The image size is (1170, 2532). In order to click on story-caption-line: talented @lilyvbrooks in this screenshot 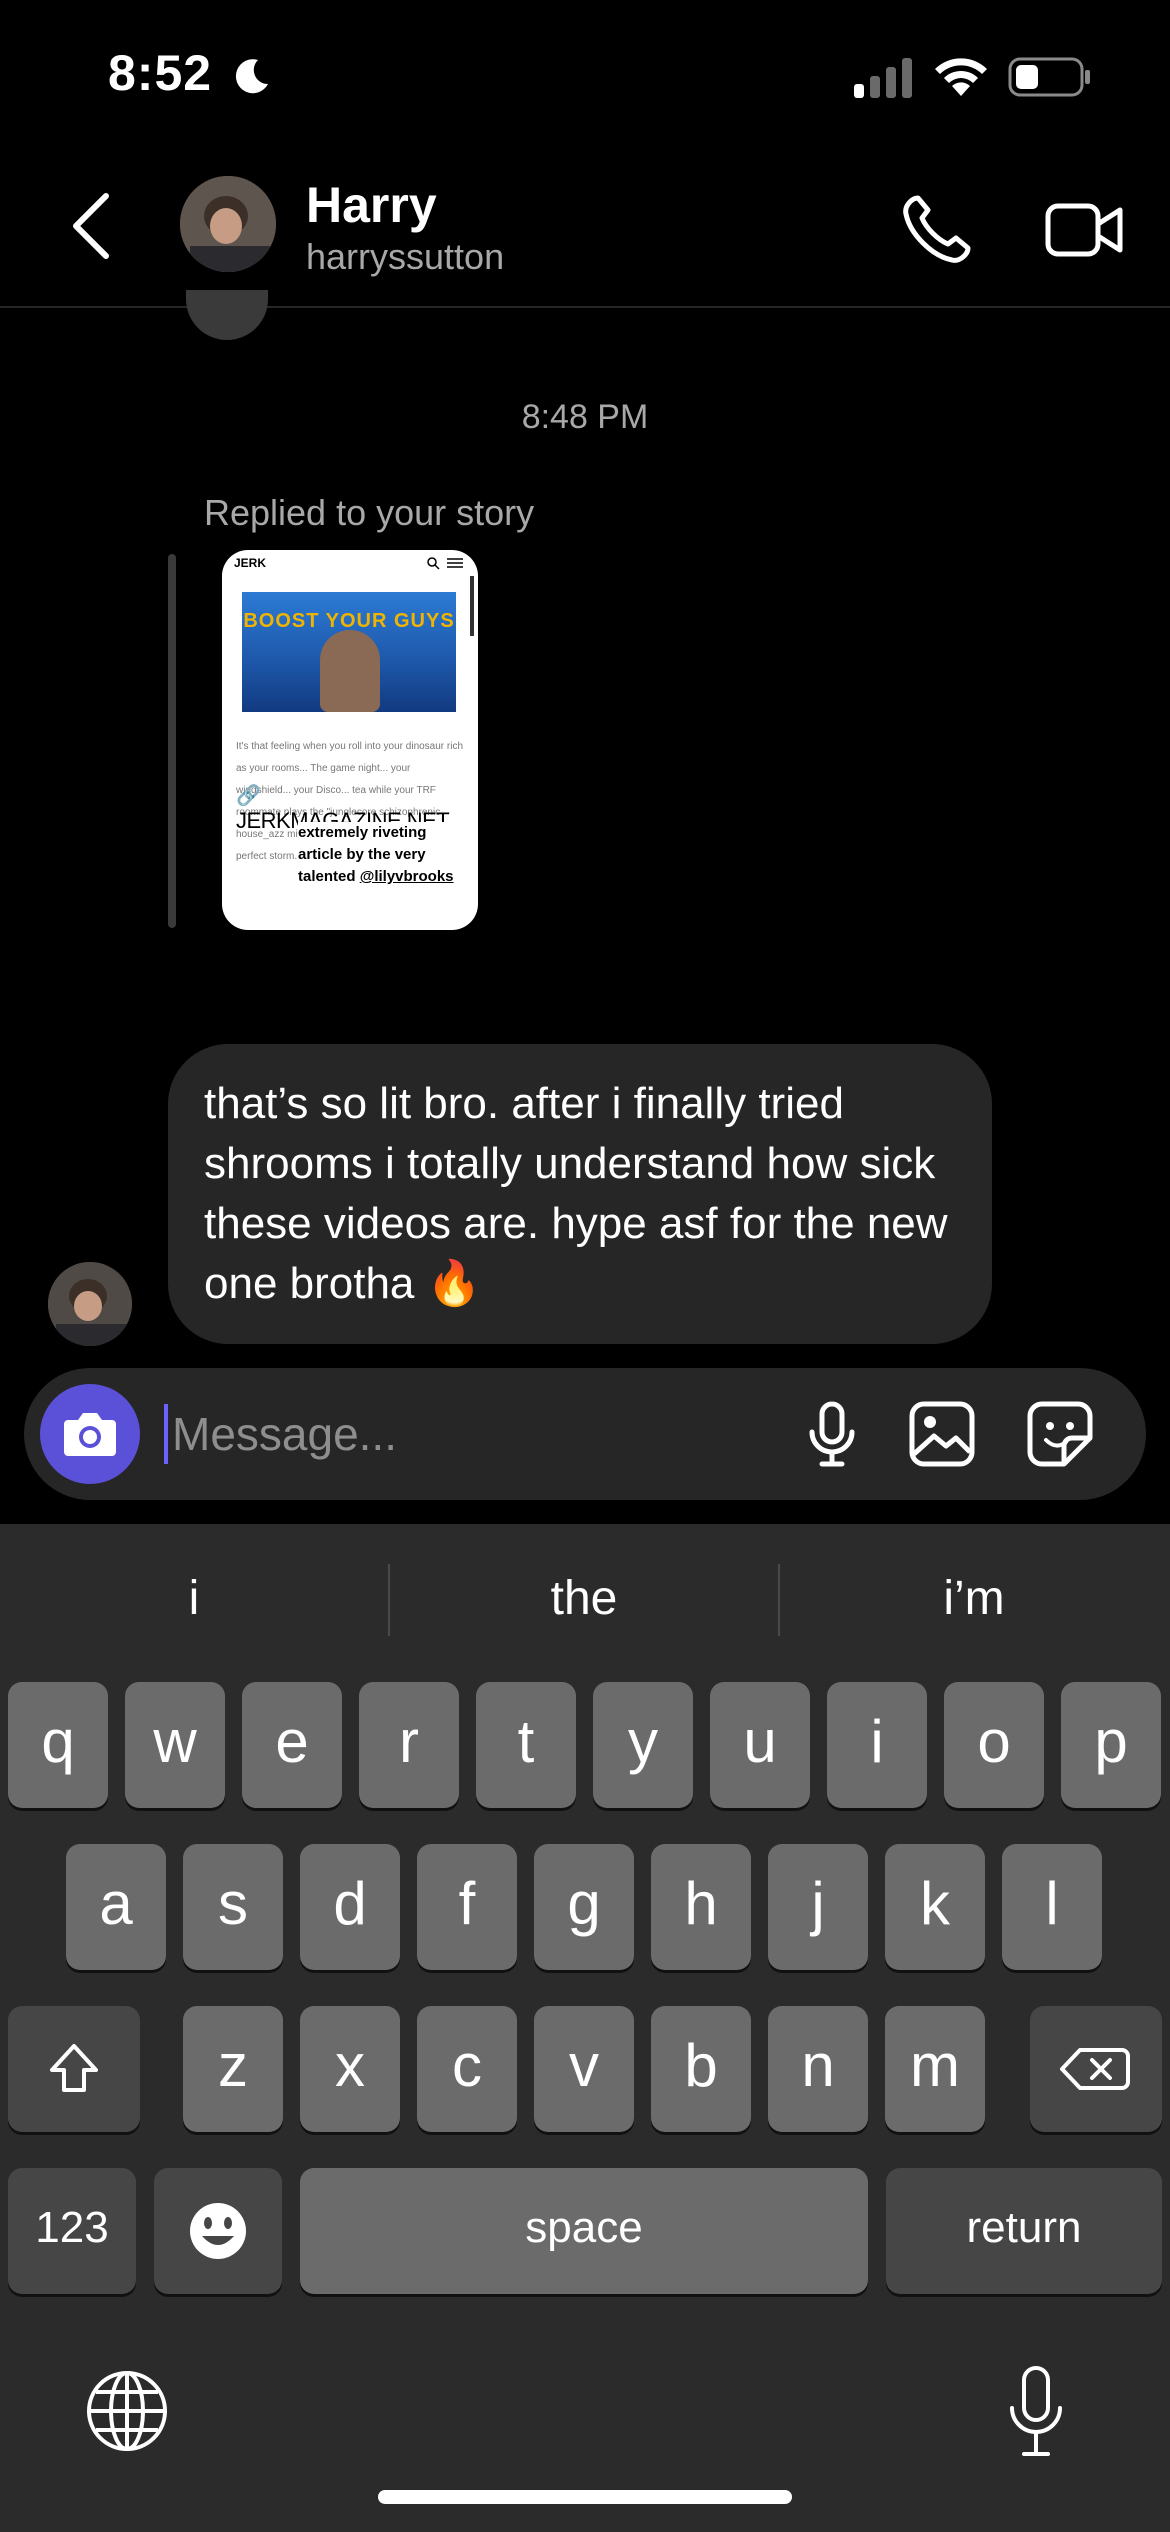, I will do `click(383, 877)`.